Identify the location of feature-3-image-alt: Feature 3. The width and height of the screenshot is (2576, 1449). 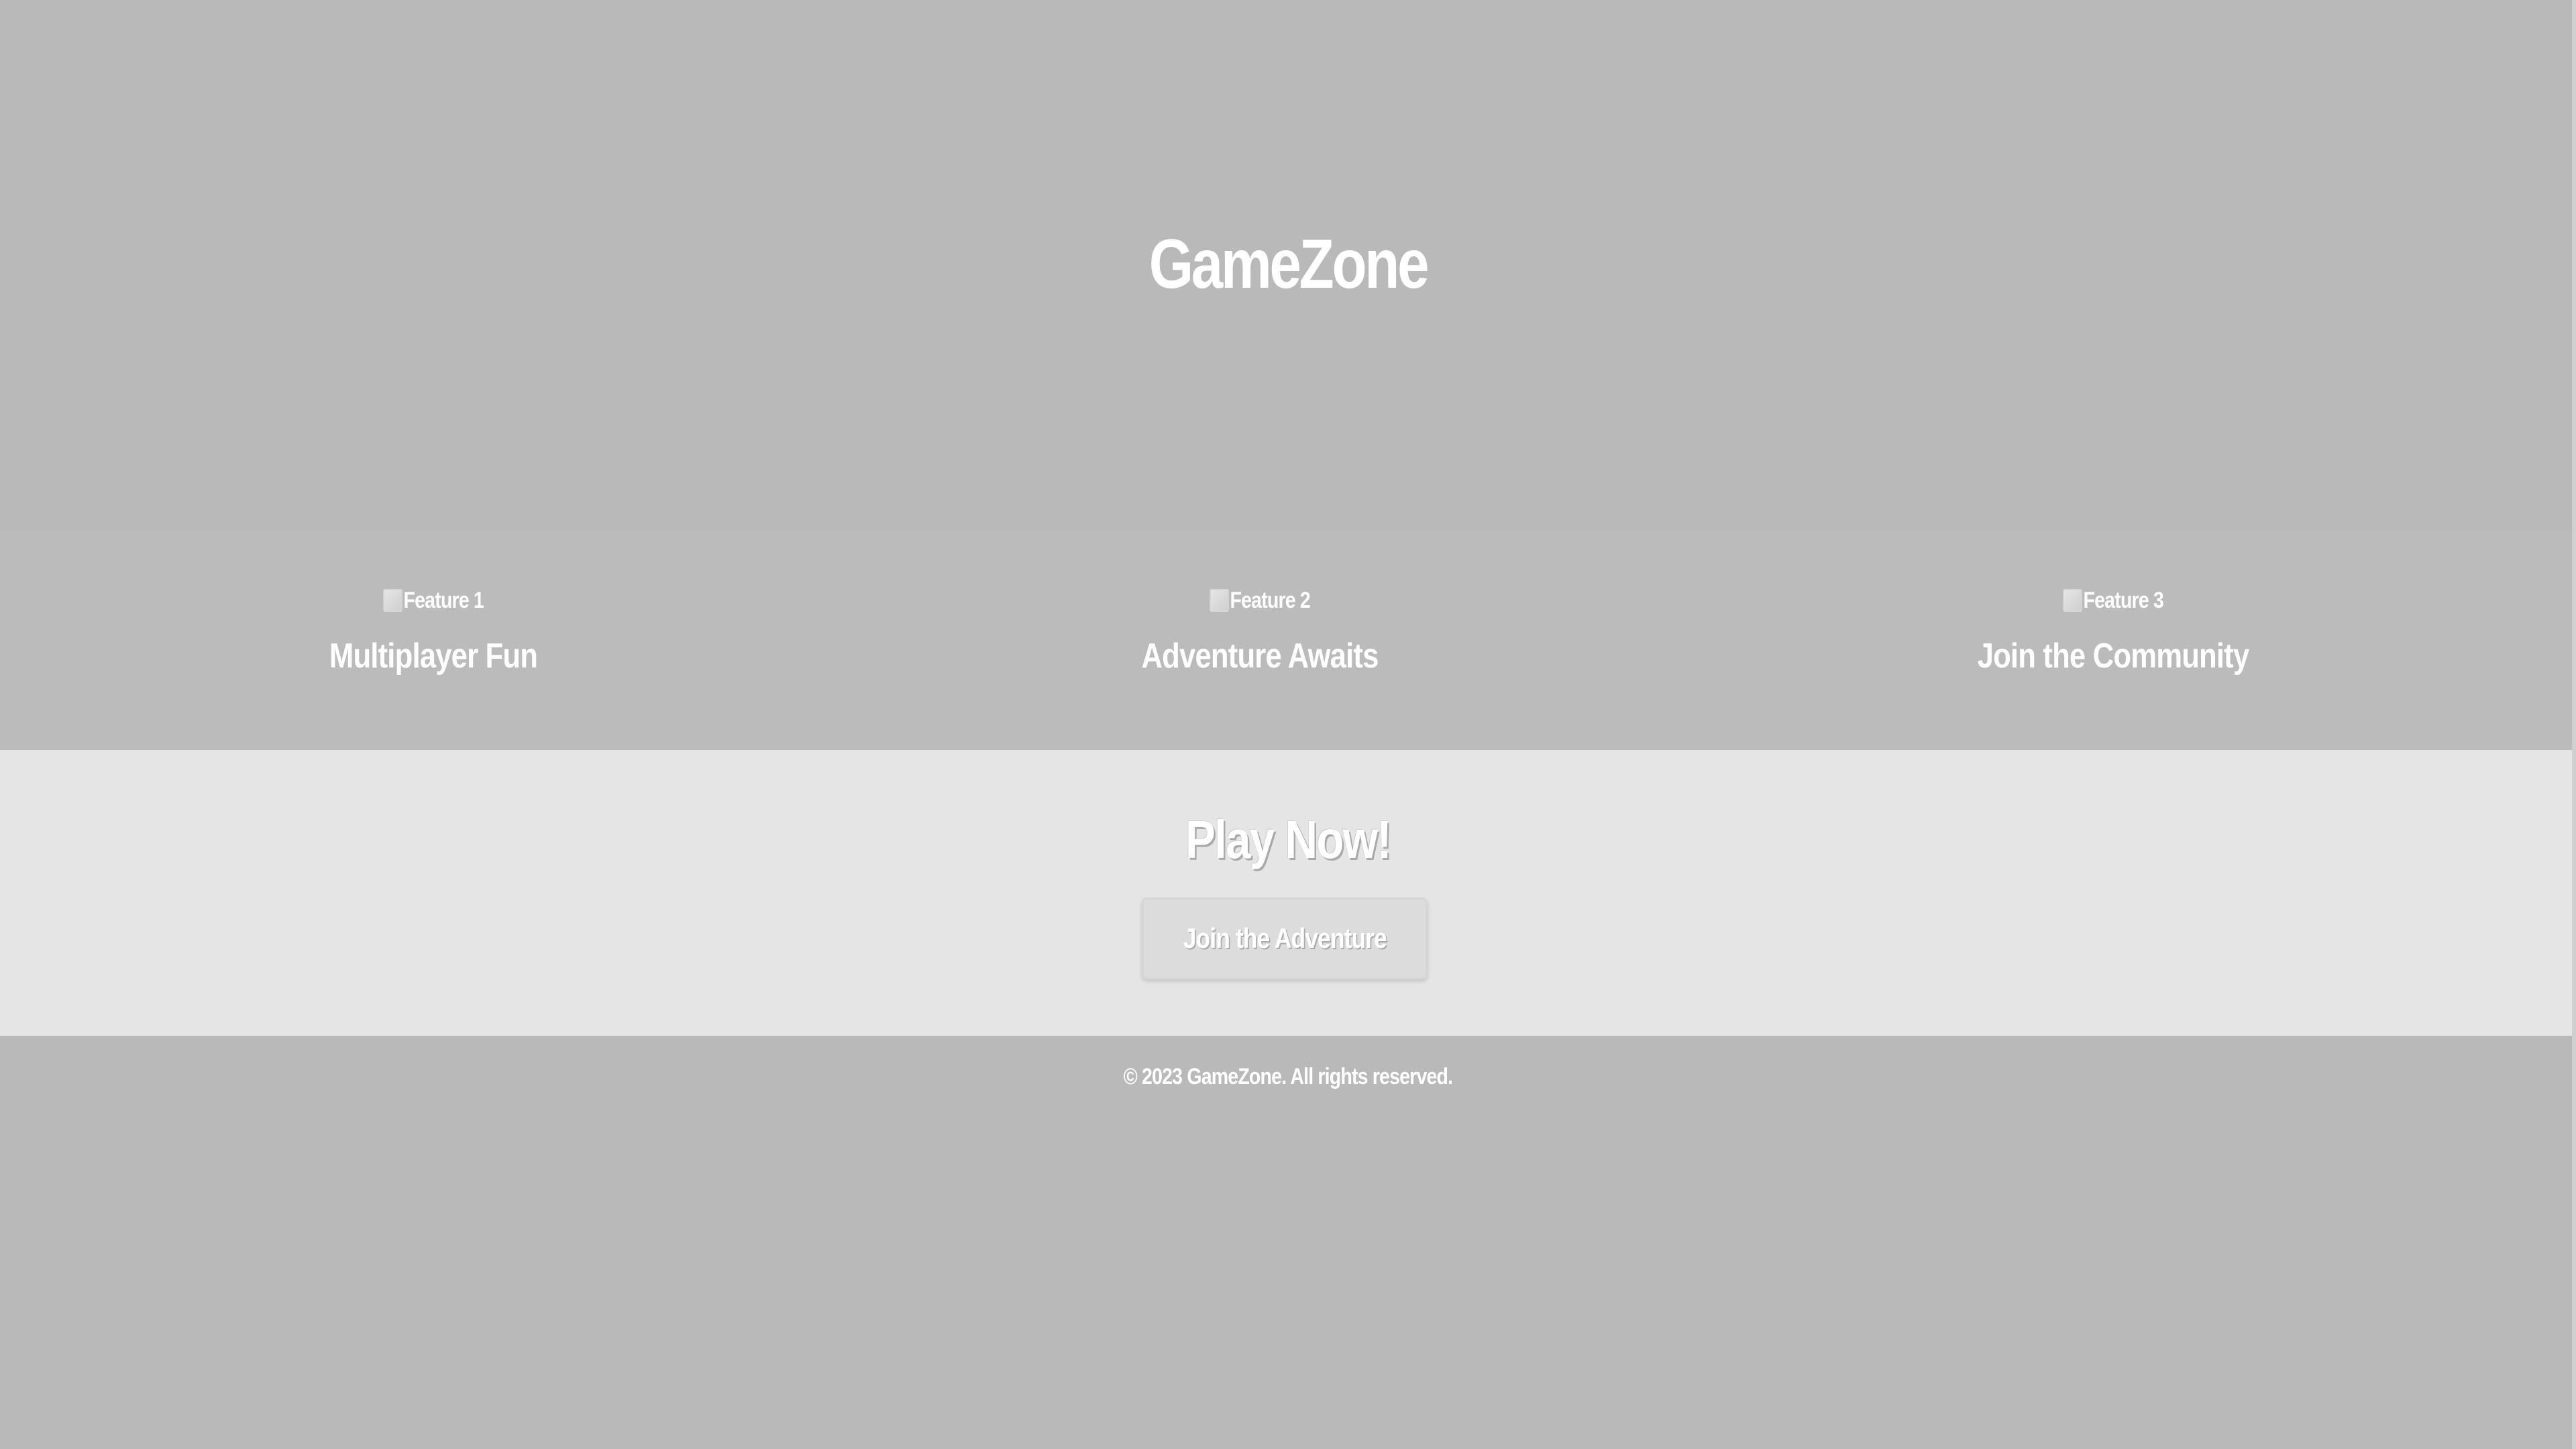
(2123, 600).